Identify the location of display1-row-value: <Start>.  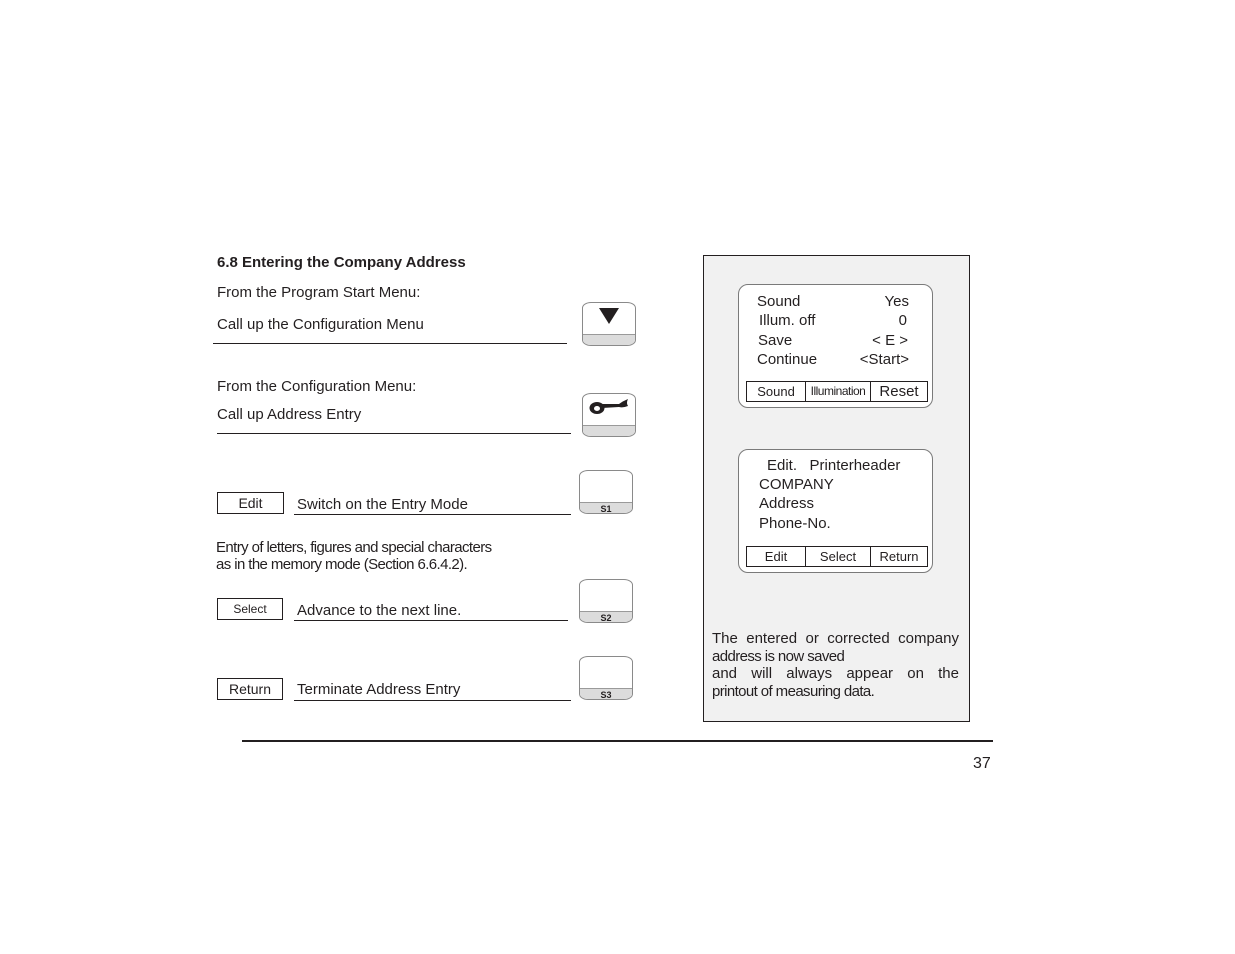
(884, 359).